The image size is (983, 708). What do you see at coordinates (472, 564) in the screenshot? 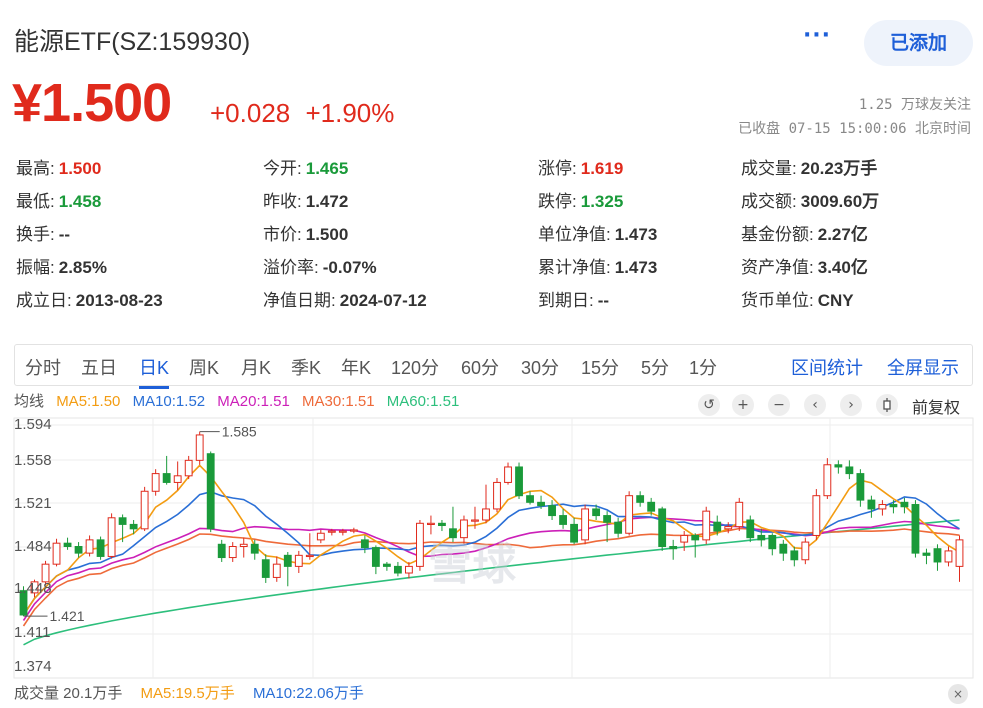
I see `xueqiu-watermark: 雪球` at bounding box center [472, 564].